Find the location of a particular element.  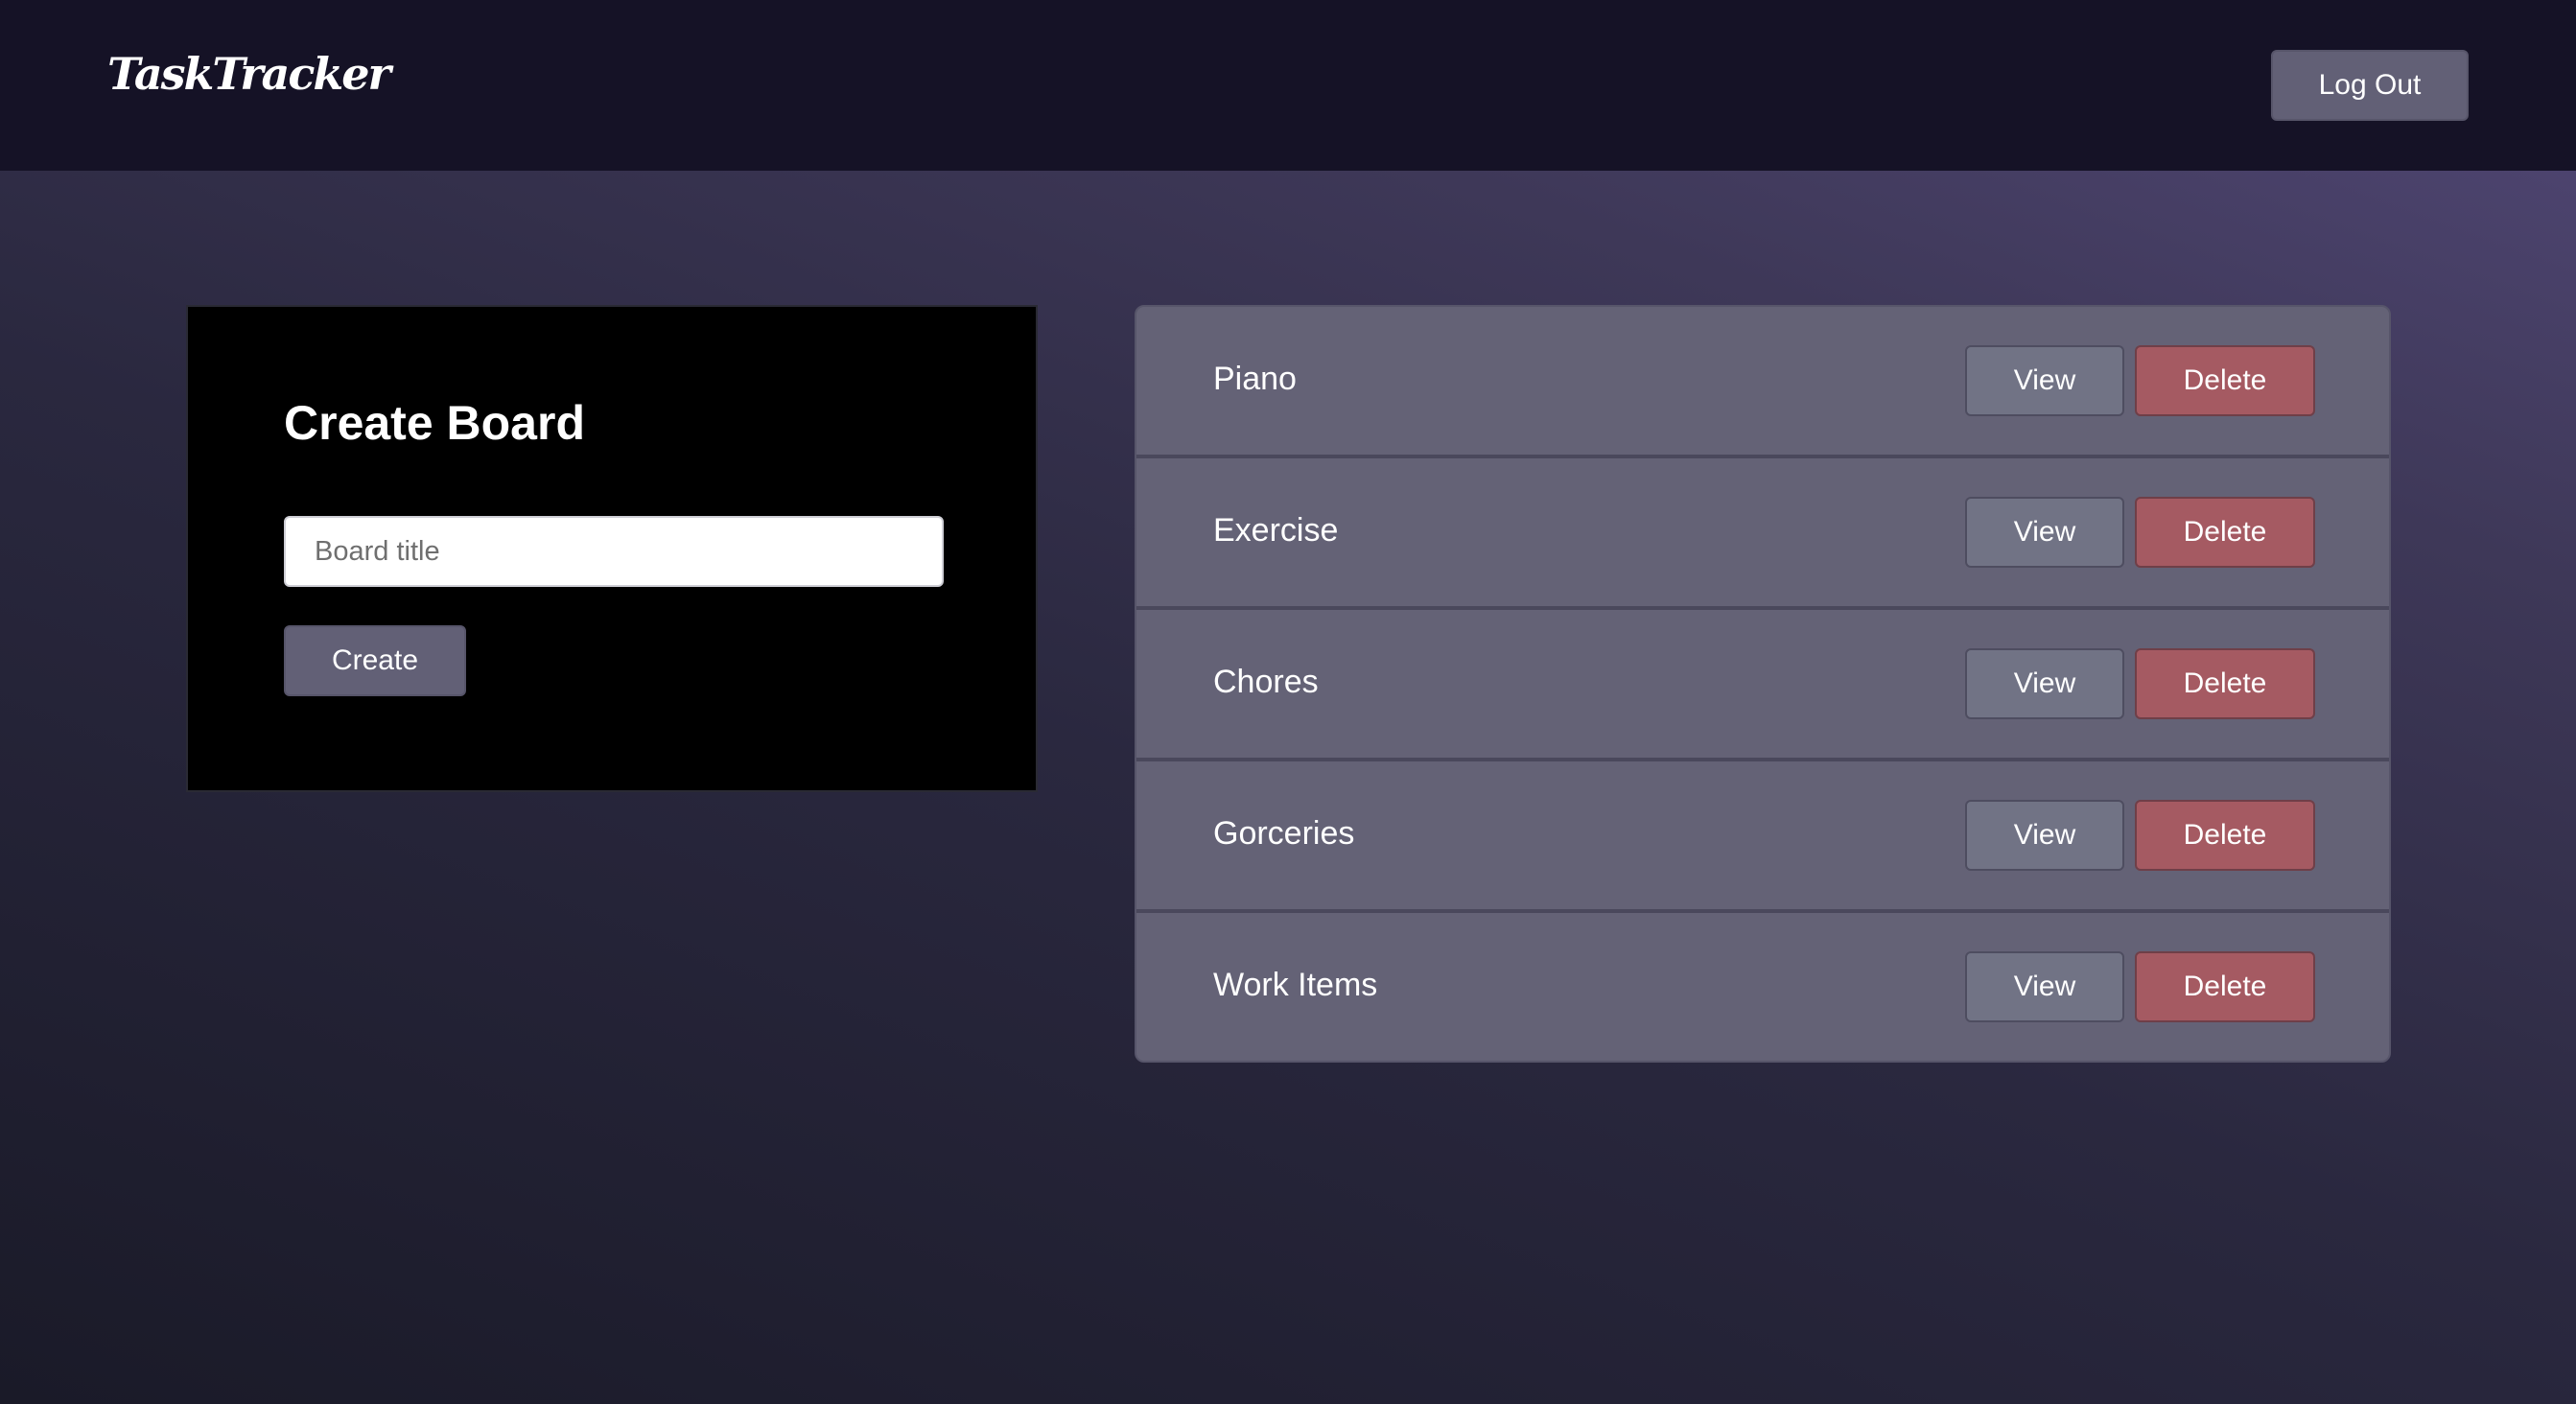

board-name: Piano is located at coordinates (1255, 379).